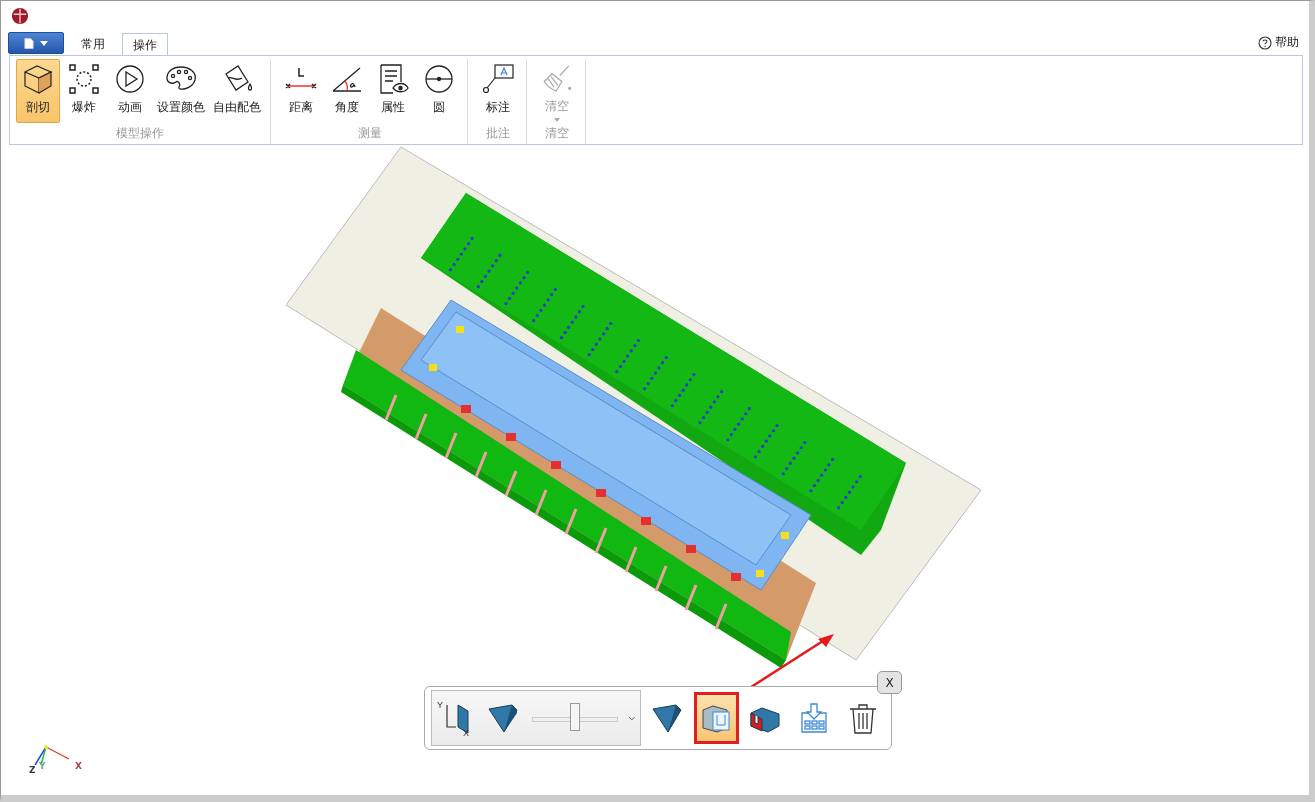 The width and height of the screenshot is (1315, 802). Describe the element at coordinates (38, 91) in the screenshot. I see `ribbon-section-button: 剖切` at that location.